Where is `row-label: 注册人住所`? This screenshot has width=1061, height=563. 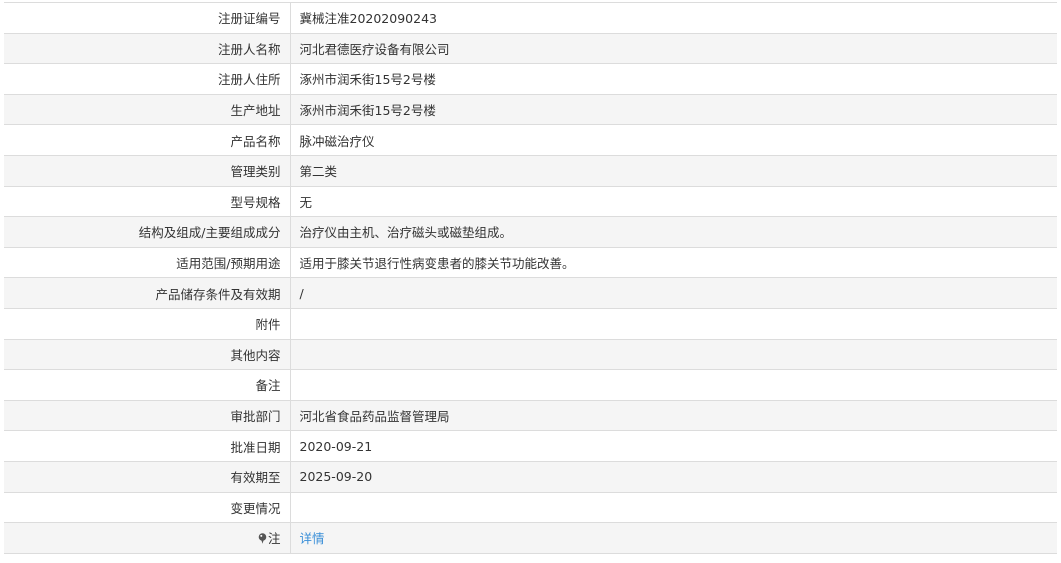 row-label: 注册人住所 is located at coordinates (147, 79).